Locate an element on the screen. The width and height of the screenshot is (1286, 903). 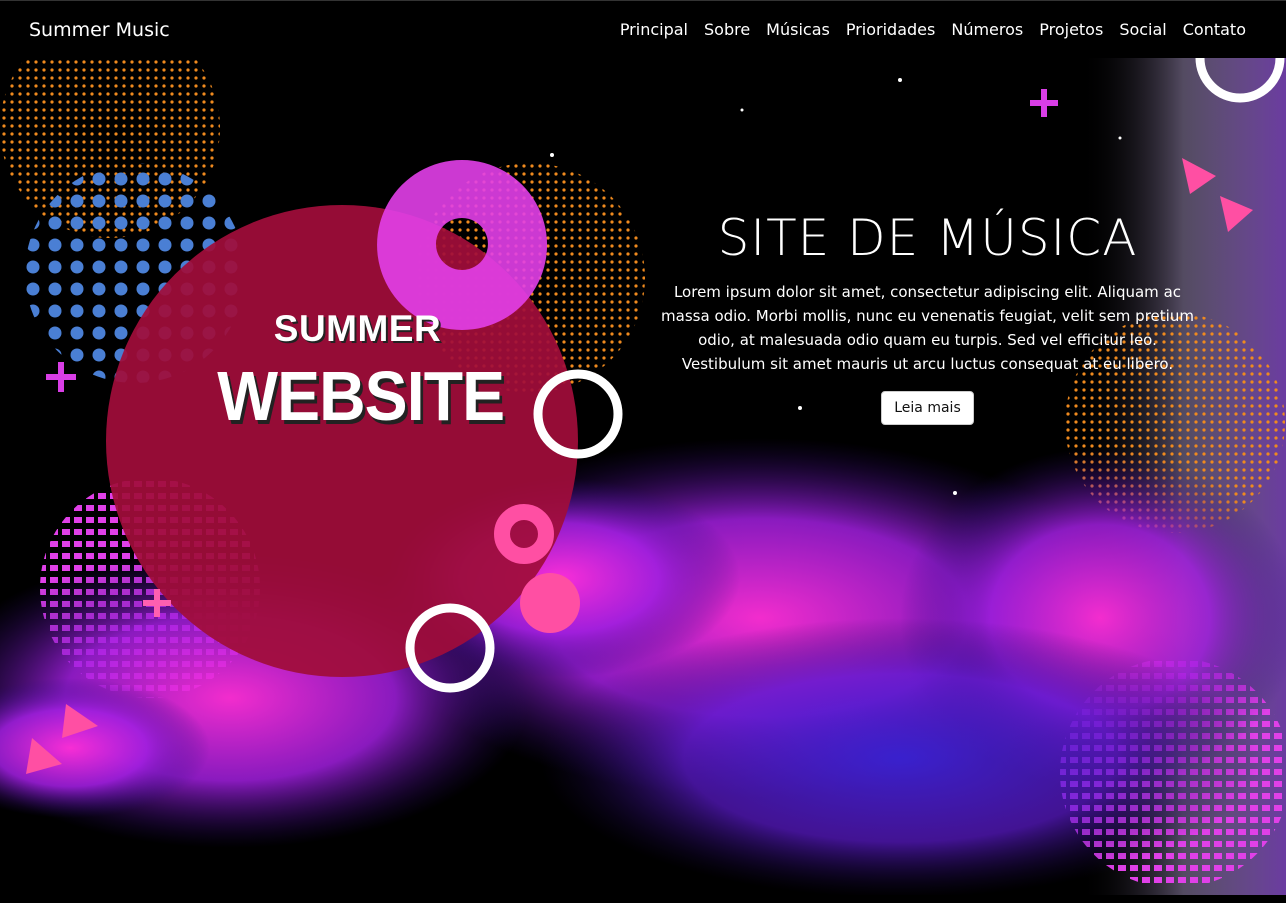
nav-link-contato: Contato is located at coordinates (1214, 29).